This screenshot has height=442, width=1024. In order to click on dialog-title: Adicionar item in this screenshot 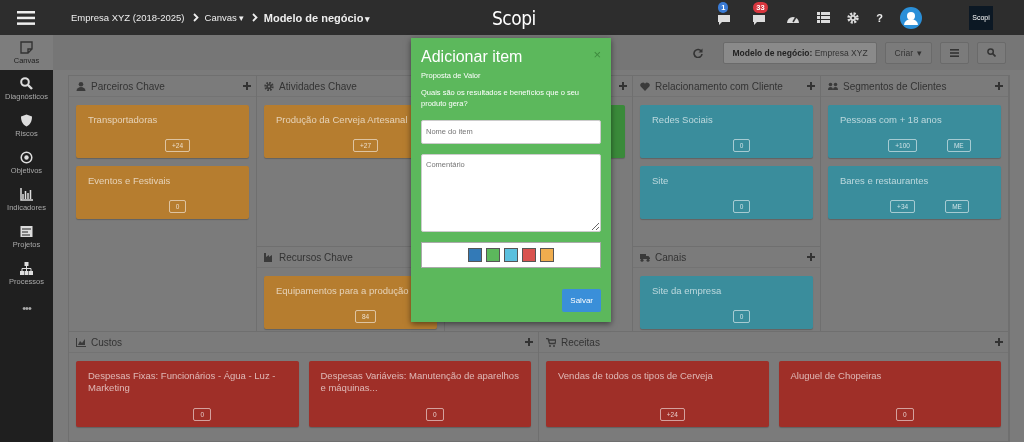, I will do `click(472, 57)`.